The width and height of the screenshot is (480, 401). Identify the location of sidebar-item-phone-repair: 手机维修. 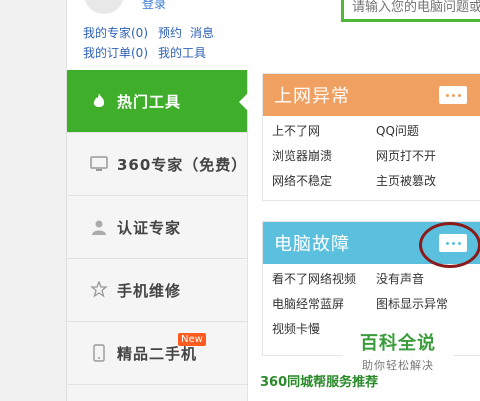
(157, 290).